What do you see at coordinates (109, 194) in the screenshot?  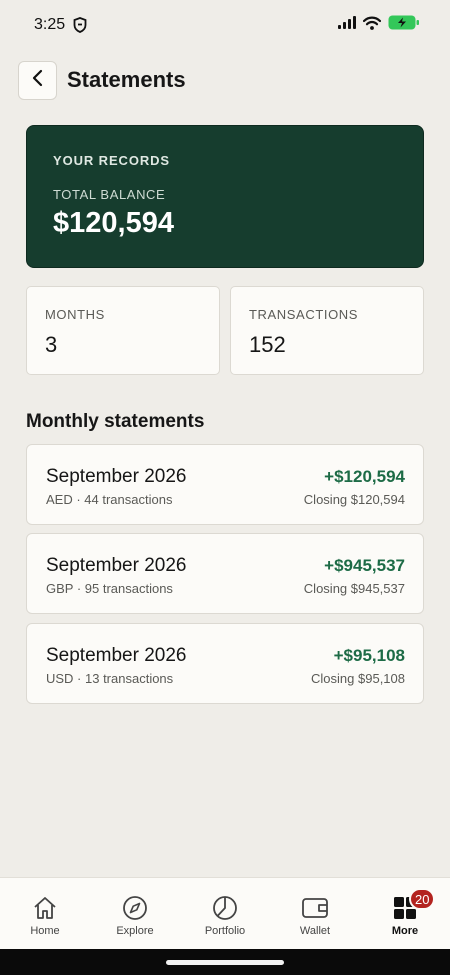 I see `balance-label: TOTAL BALANCE` at bounding box center [109, 194].